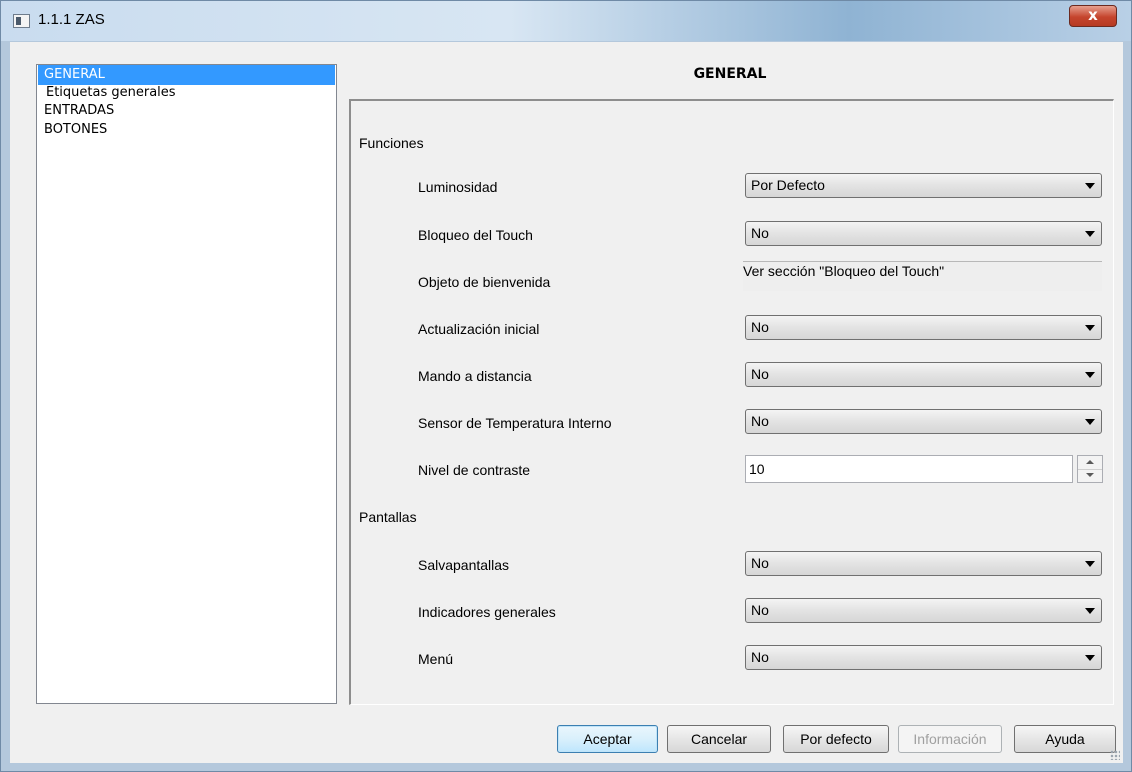 The width and height of the screenshot is (1132, 772). I want to click on por-defecto-button: Por defecto, so click(836, 739).